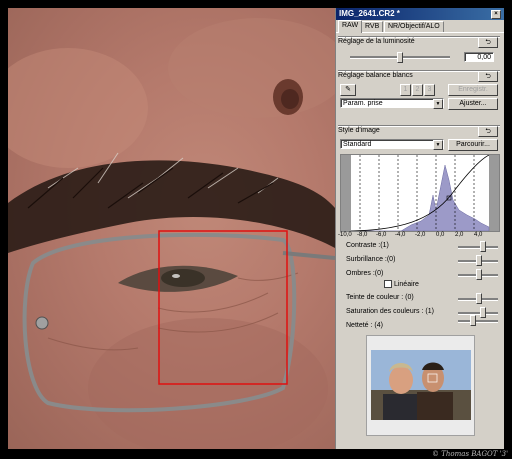 The height and width of the screenshot is (459, 512). I want to click on brightness-slider-thumb, so click(400, 57).